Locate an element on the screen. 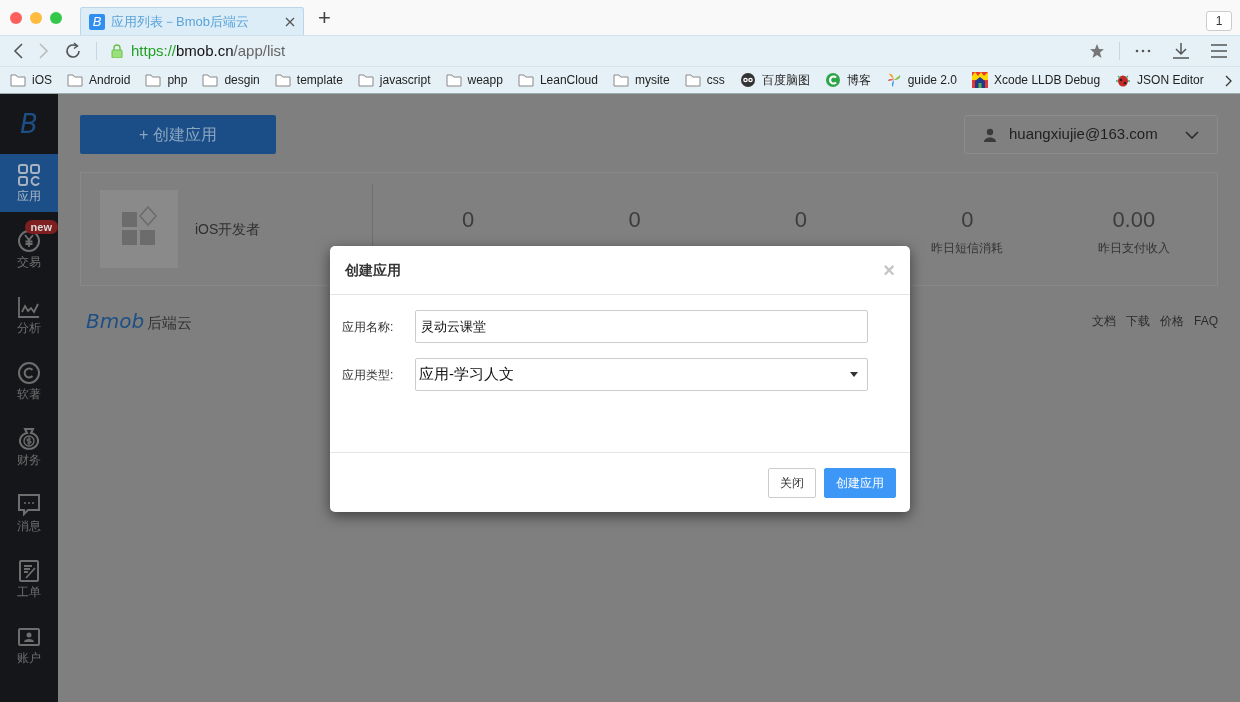 Image resolution: width=1240 pixels, height=702 pixels. sidebar-item: 财务 is located at coordinates (29, 447).